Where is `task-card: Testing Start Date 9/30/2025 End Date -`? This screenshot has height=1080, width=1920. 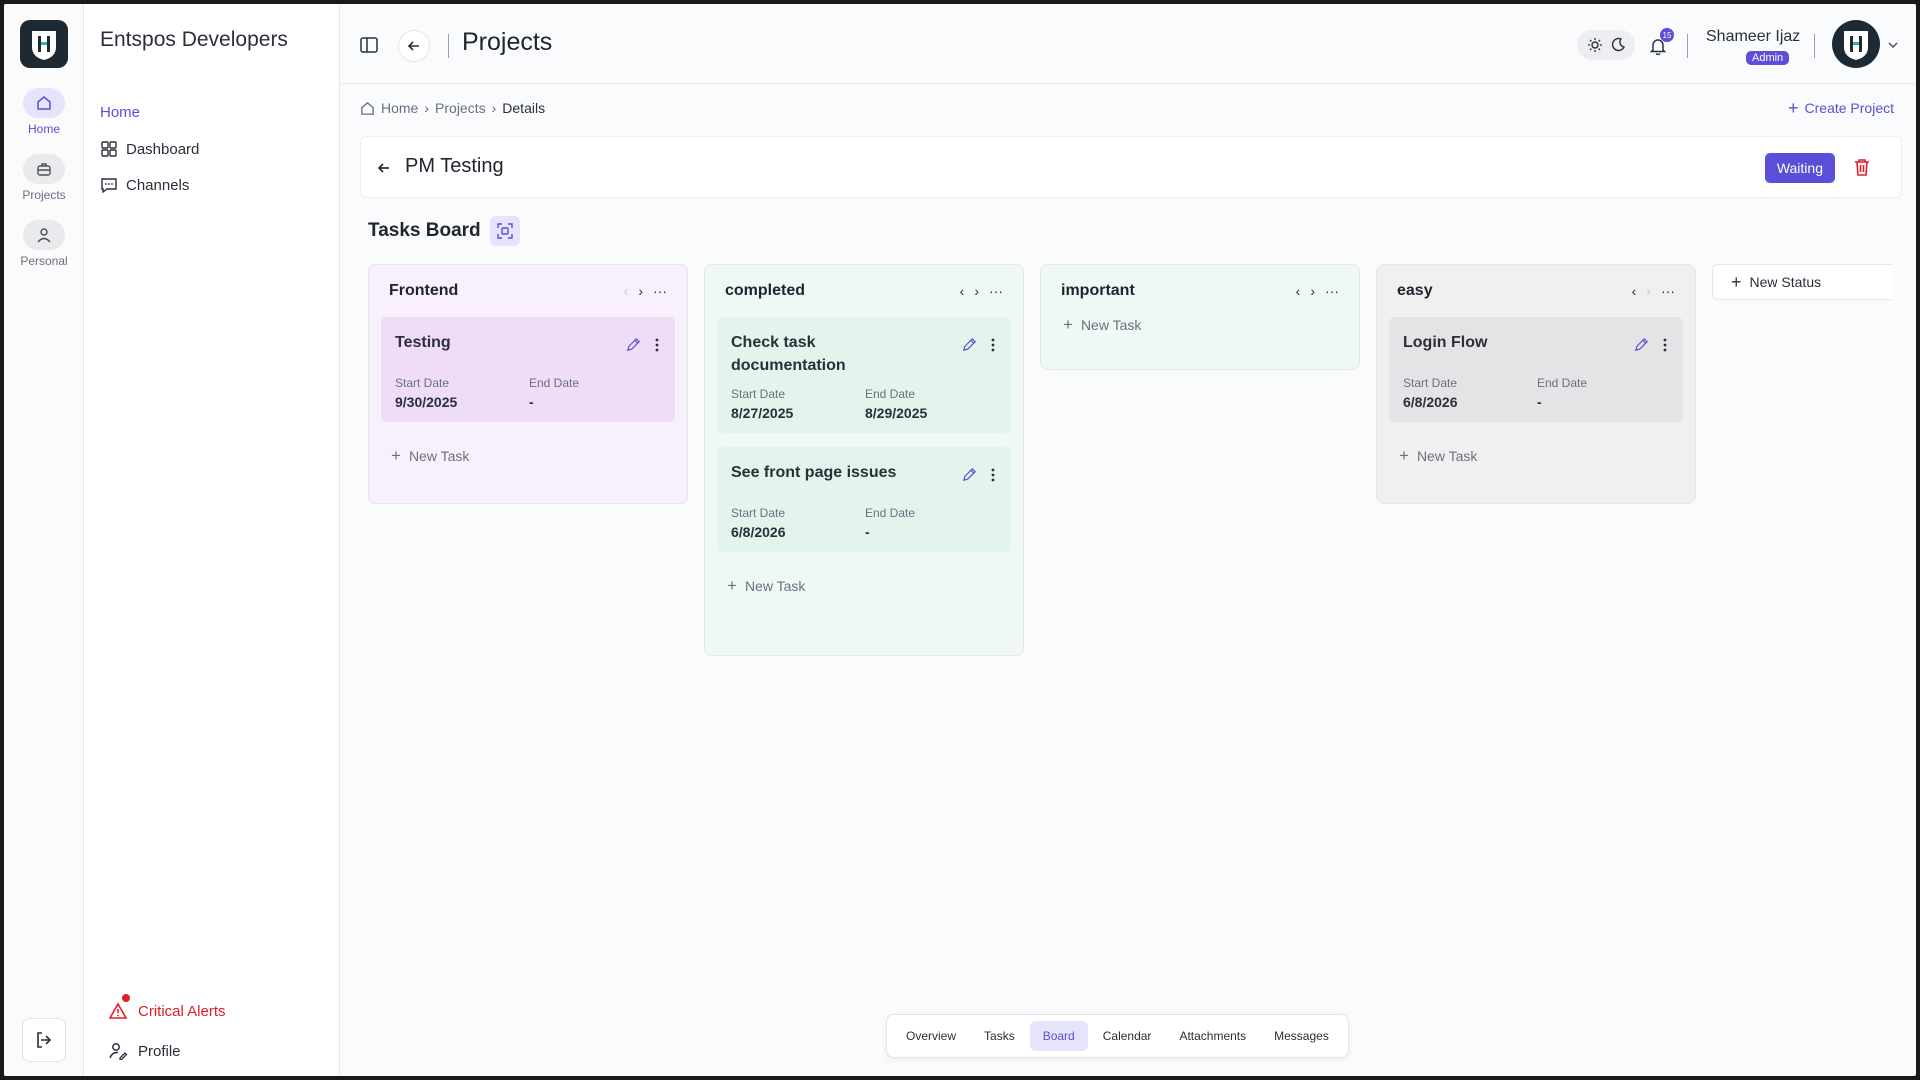 task-card: Testing Start Date 9/30/2025 End Date - is located at coordinates (528, 369).